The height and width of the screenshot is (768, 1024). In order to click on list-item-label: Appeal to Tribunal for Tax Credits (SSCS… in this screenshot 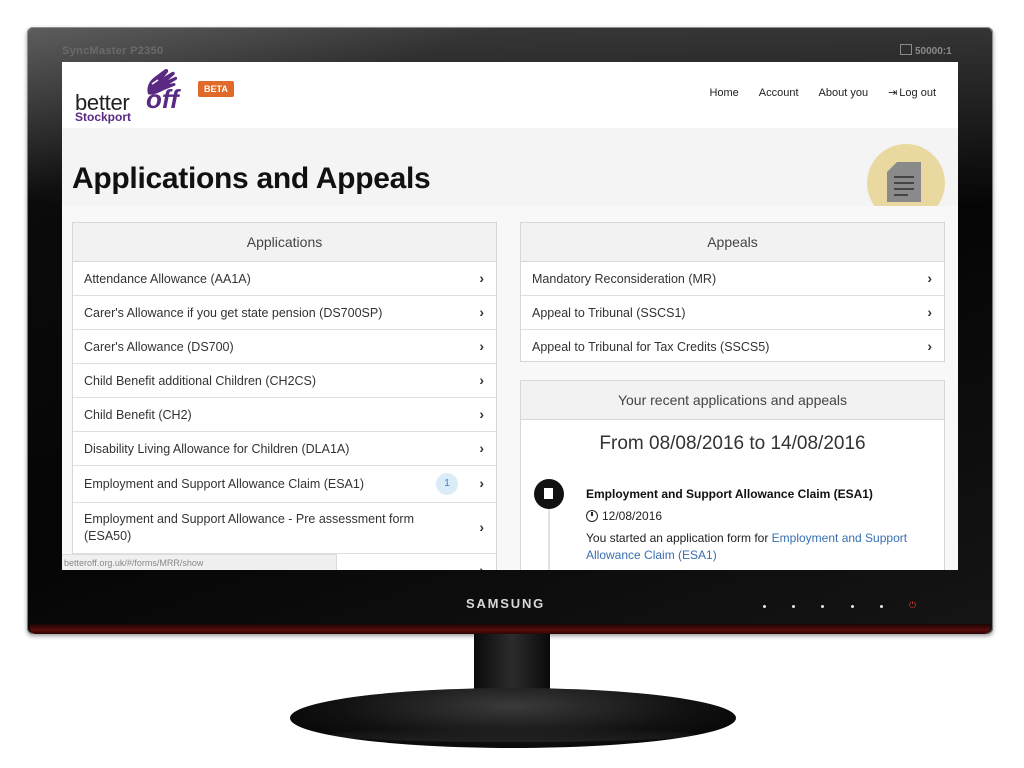, I will do `click(651, 346)`.